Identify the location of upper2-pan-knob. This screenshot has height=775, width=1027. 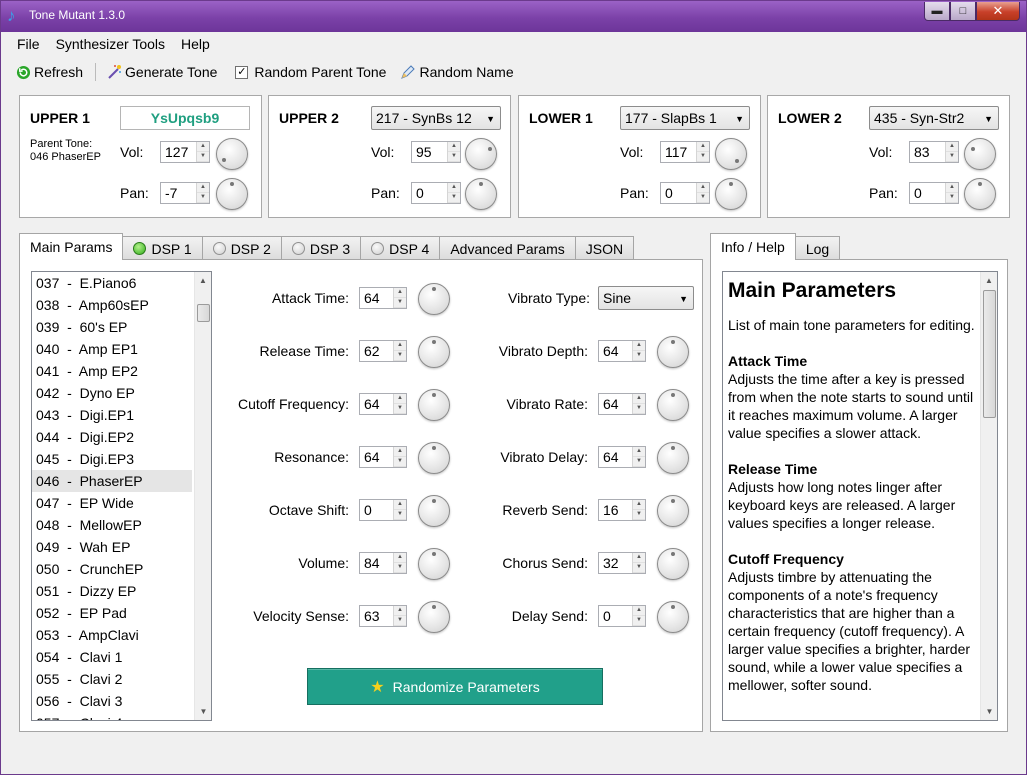
(481, 194).